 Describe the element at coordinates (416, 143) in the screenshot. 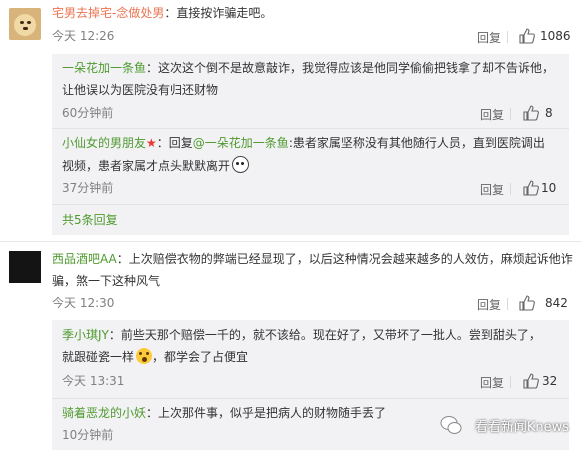

I see `reply-text: :患者家属坚称没有其他随行人员，直到医院调出` at that location.